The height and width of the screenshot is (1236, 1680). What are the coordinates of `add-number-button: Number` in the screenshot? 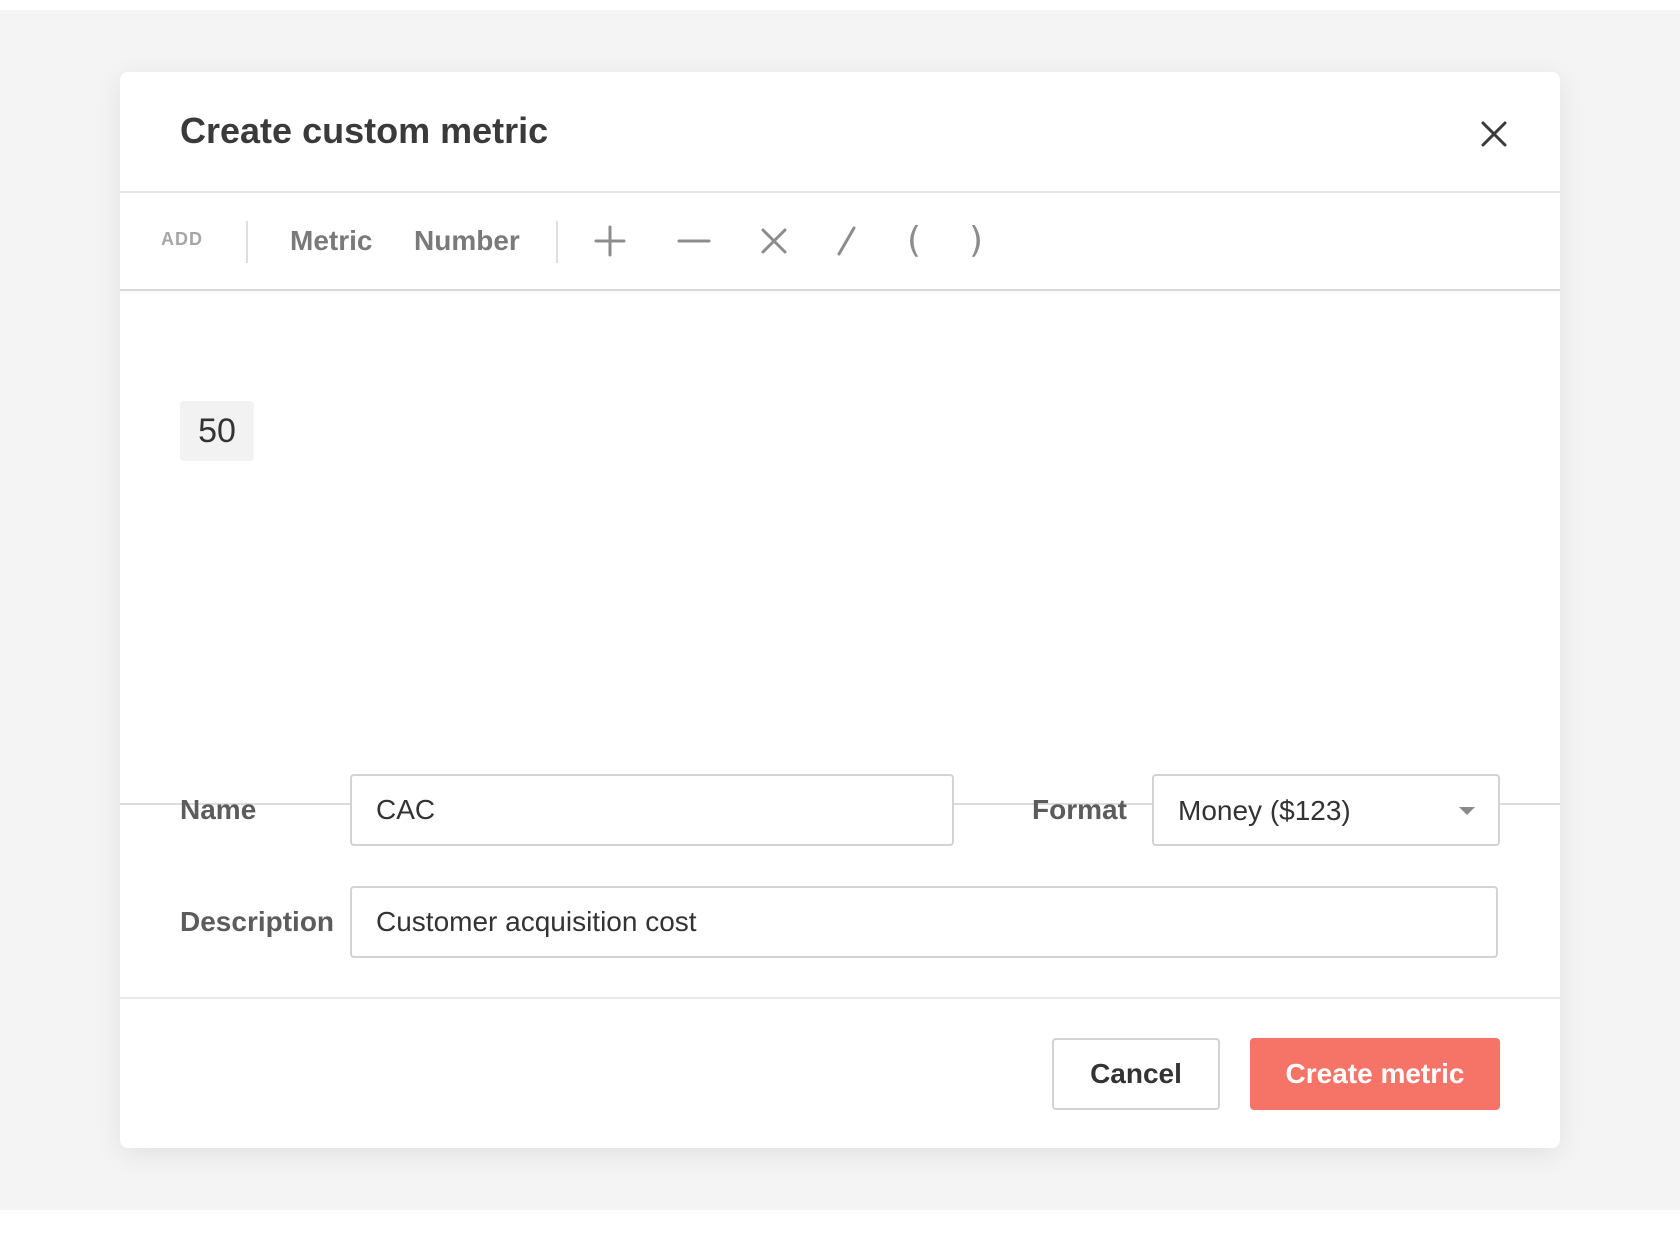 It's located at (467, 241).